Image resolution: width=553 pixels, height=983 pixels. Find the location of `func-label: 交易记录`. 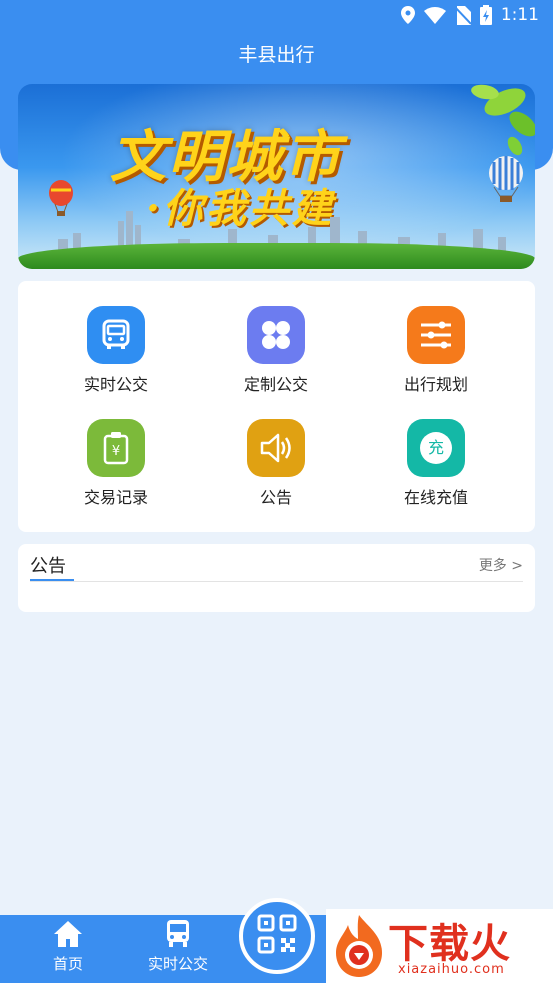

func-label: 交易记录 is located at coordinates (115, 497).